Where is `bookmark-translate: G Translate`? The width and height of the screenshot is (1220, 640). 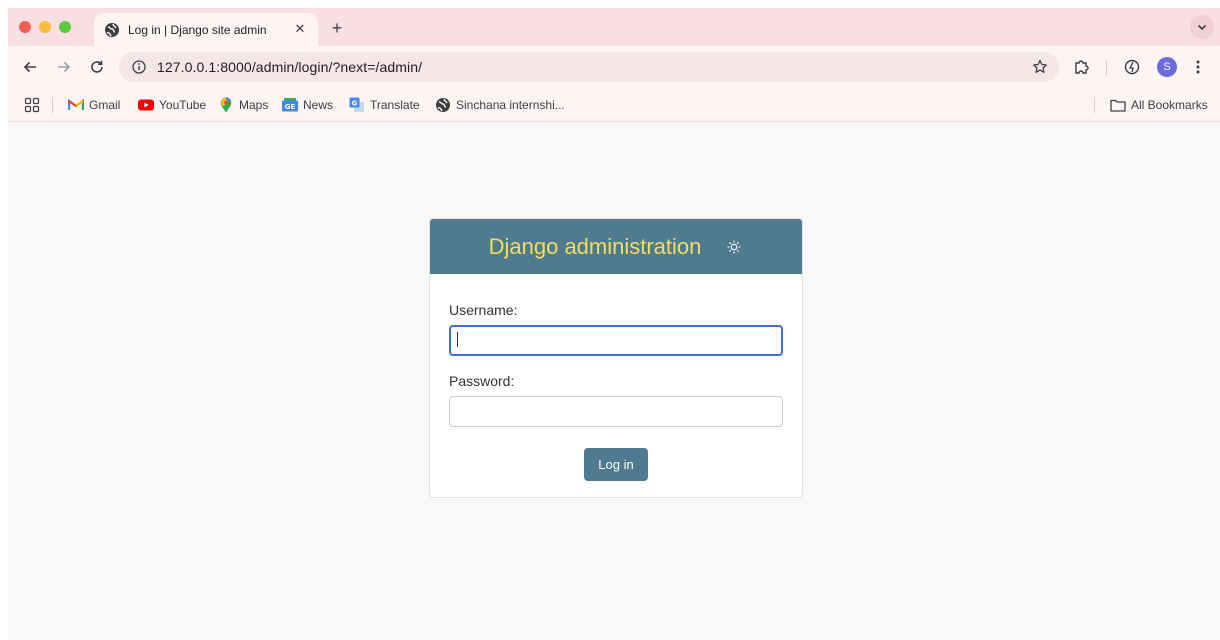 bookmark-translate: G Translate is located at coordinates (384, 105).